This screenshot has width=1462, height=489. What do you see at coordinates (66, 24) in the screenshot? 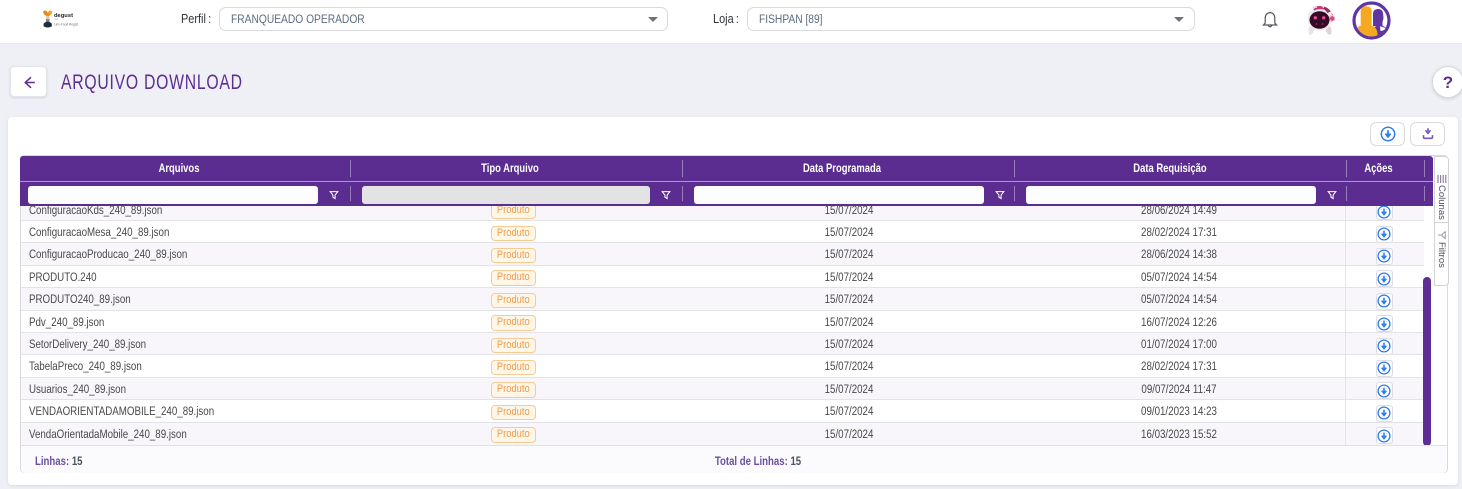
I see `svg-text: Linx·Food Regist` at bounding box center [66, 24].